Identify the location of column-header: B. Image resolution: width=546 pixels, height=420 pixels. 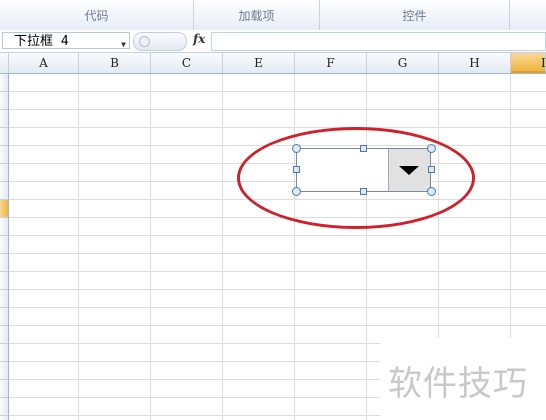
(115, 63).